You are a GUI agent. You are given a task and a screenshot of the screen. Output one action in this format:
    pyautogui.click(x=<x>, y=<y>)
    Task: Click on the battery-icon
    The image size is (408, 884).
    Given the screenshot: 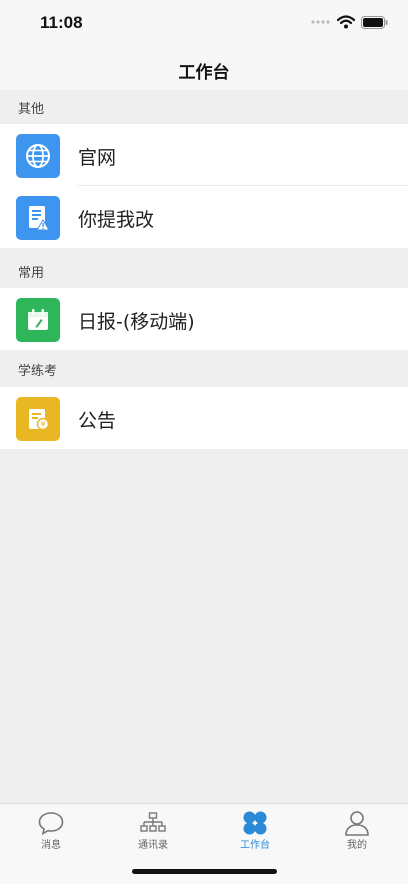 What is the action you would take?
    pyautogui.click(x=374, y=22)
    